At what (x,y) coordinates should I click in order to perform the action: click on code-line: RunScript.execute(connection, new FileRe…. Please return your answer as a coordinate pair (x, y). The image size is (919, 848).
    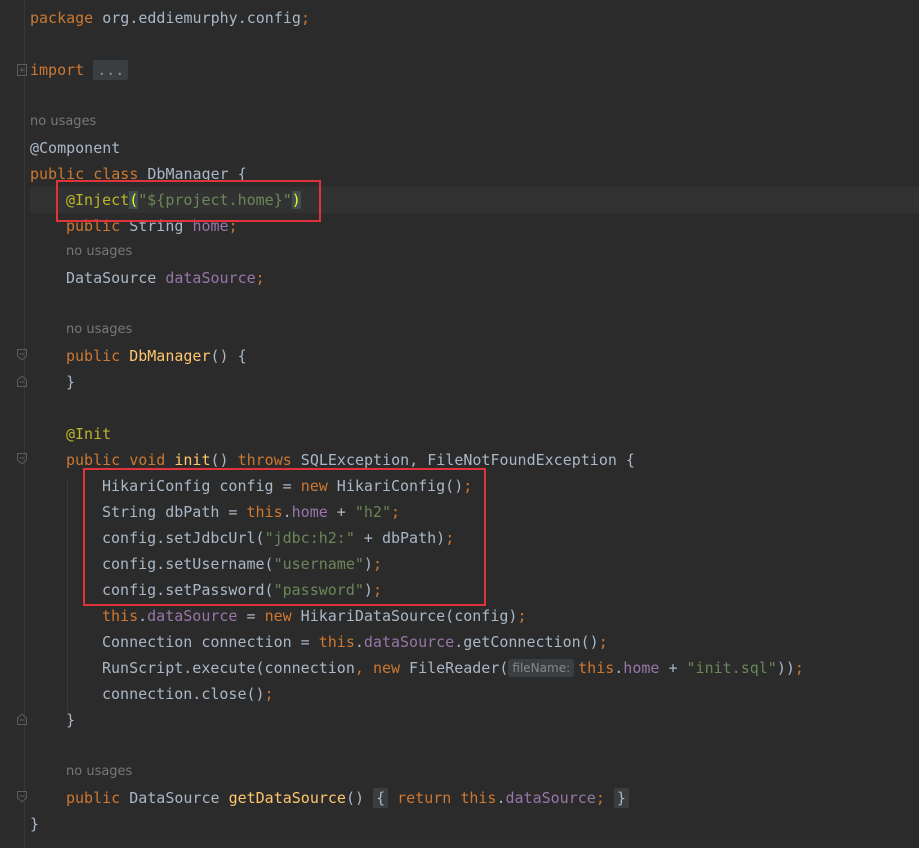
    Looking at the image, I should click on (453, 668).